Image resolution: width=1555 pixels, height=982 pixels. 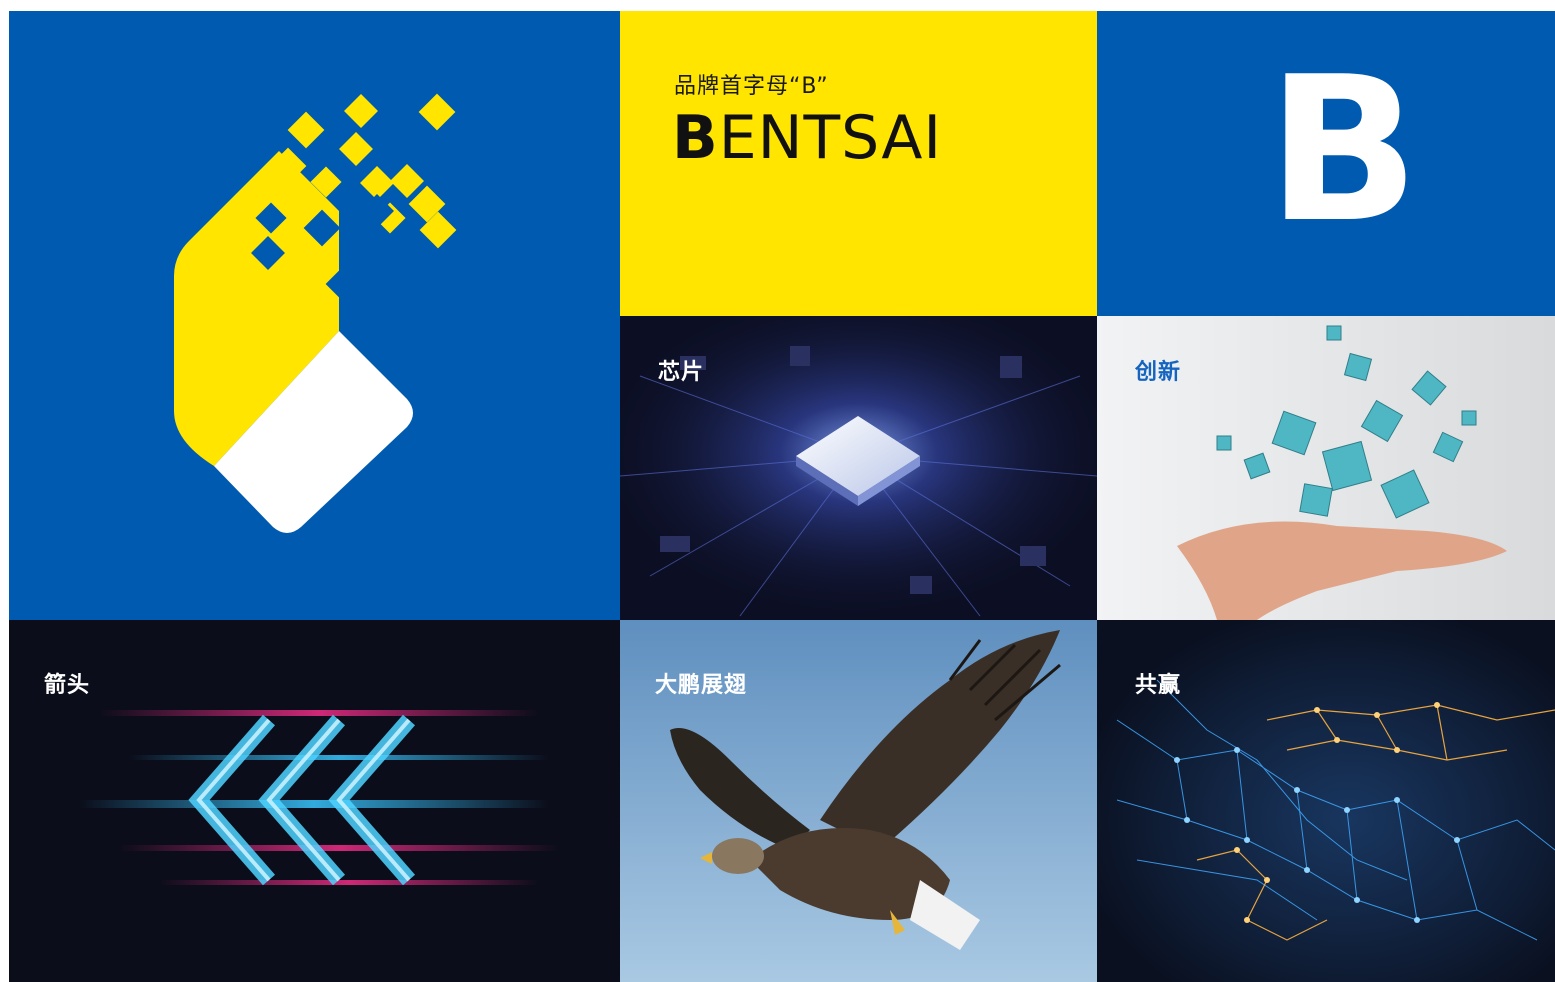 What do you see at coordinates (695, 138) in the screenshot?
I see `wordmark-initial: B` at bounding box center [695, 138].